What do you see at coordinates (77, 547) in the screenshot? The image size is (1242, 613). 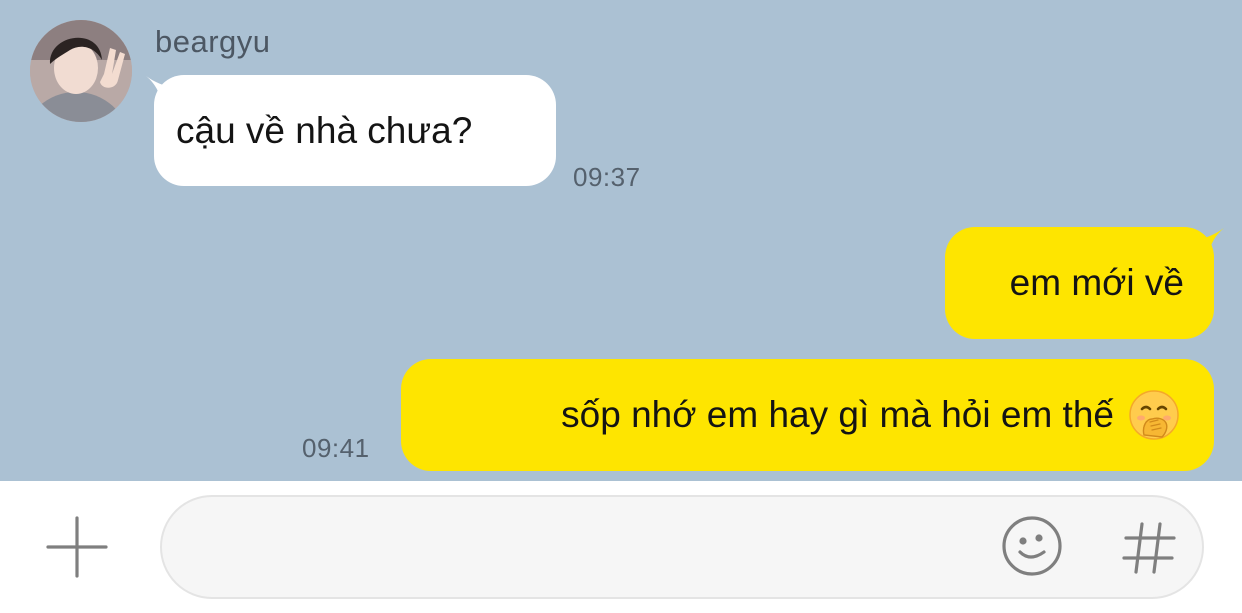 I see `plus-icon` at bounding box center [77, 547].